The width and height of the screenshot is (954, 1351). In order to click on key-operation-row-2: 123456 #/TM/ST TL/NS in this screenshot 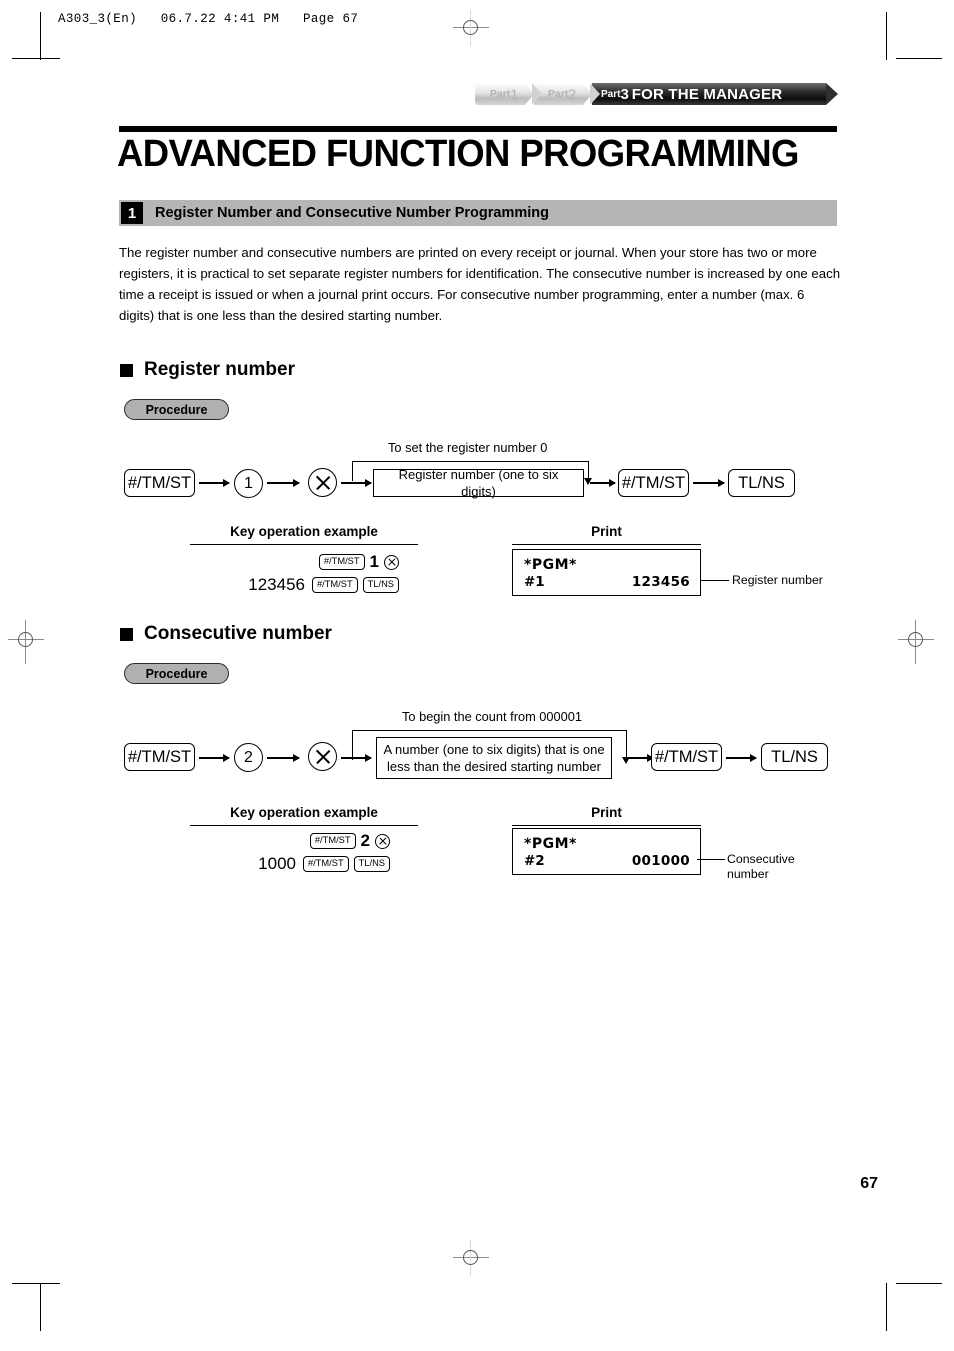, I will do `click(323, 585)`.